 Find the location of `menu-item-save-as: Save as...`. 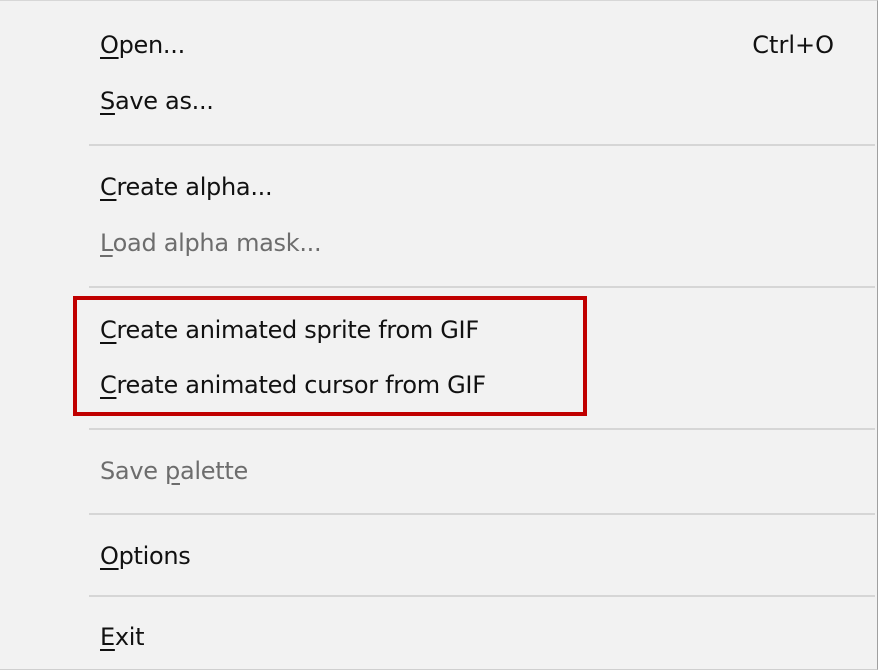

menu-item-save-as: Save as... is located at coordinates (438, 101).